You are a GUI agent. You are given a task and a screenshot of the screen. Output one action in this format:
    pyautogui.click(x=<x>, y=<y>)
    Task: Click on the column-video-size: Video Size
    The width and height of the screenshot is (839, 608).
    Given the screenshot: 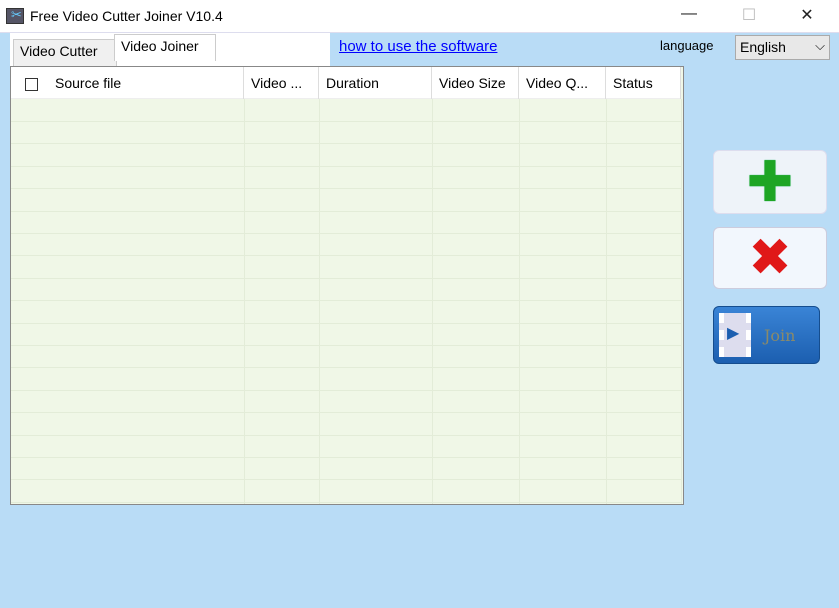 What is the action you would take?
    pyautogui.click(x=475, y=83)
    